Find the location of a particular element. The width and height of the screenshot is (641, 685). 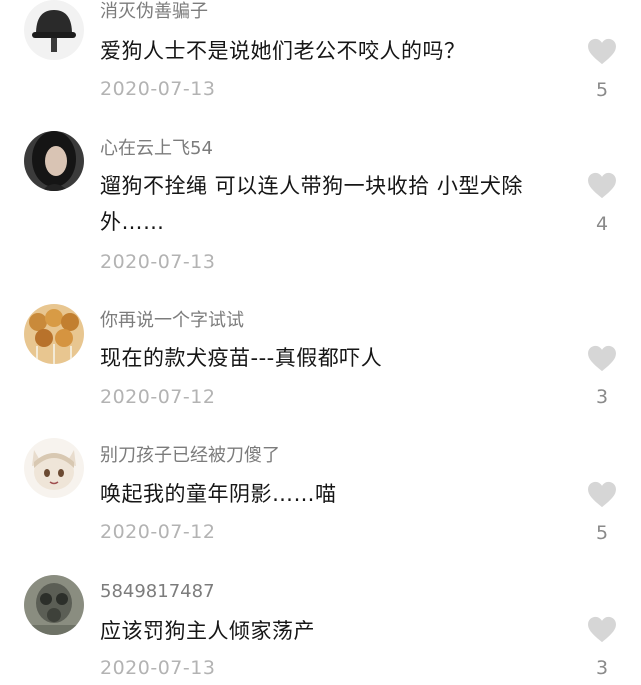

username: 别刀孩子已经被刀傻了 is located at coordinates (190, 456).